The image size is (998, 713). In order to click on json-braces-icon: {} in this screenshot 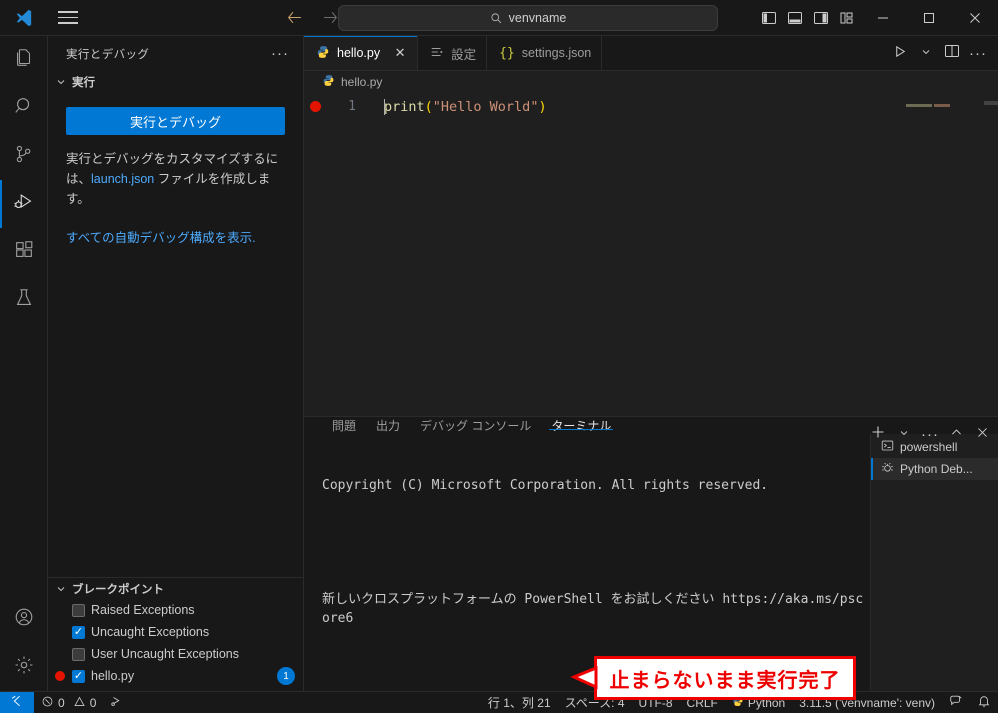, I will do `click(507, 53)`.